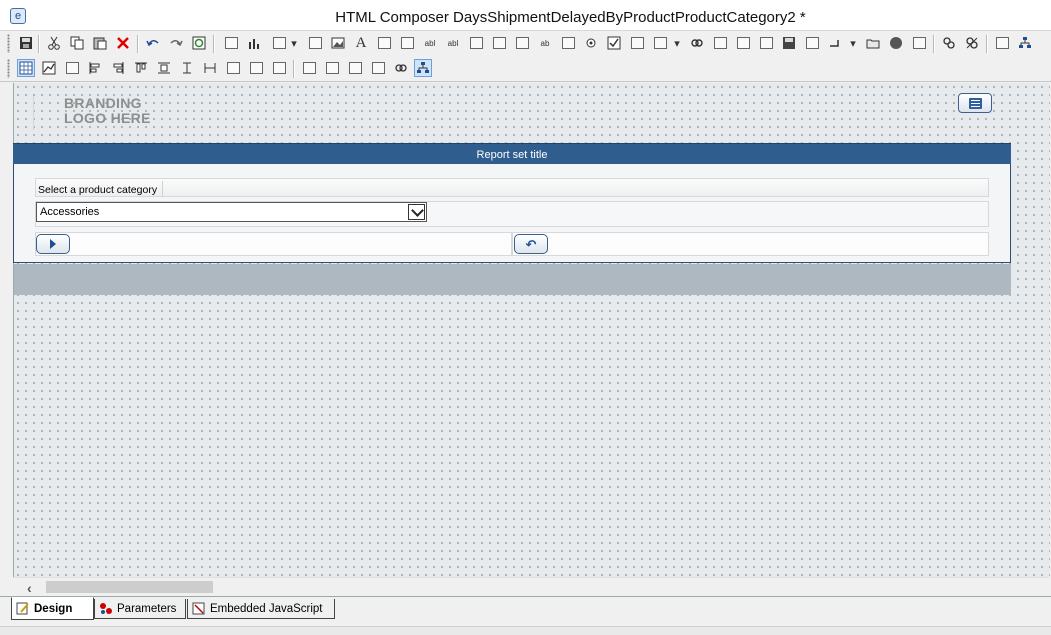  What do you see at coordinates (176, 43) in the screenshot?
I see `redo-icon` at bounding box center [176, 43].